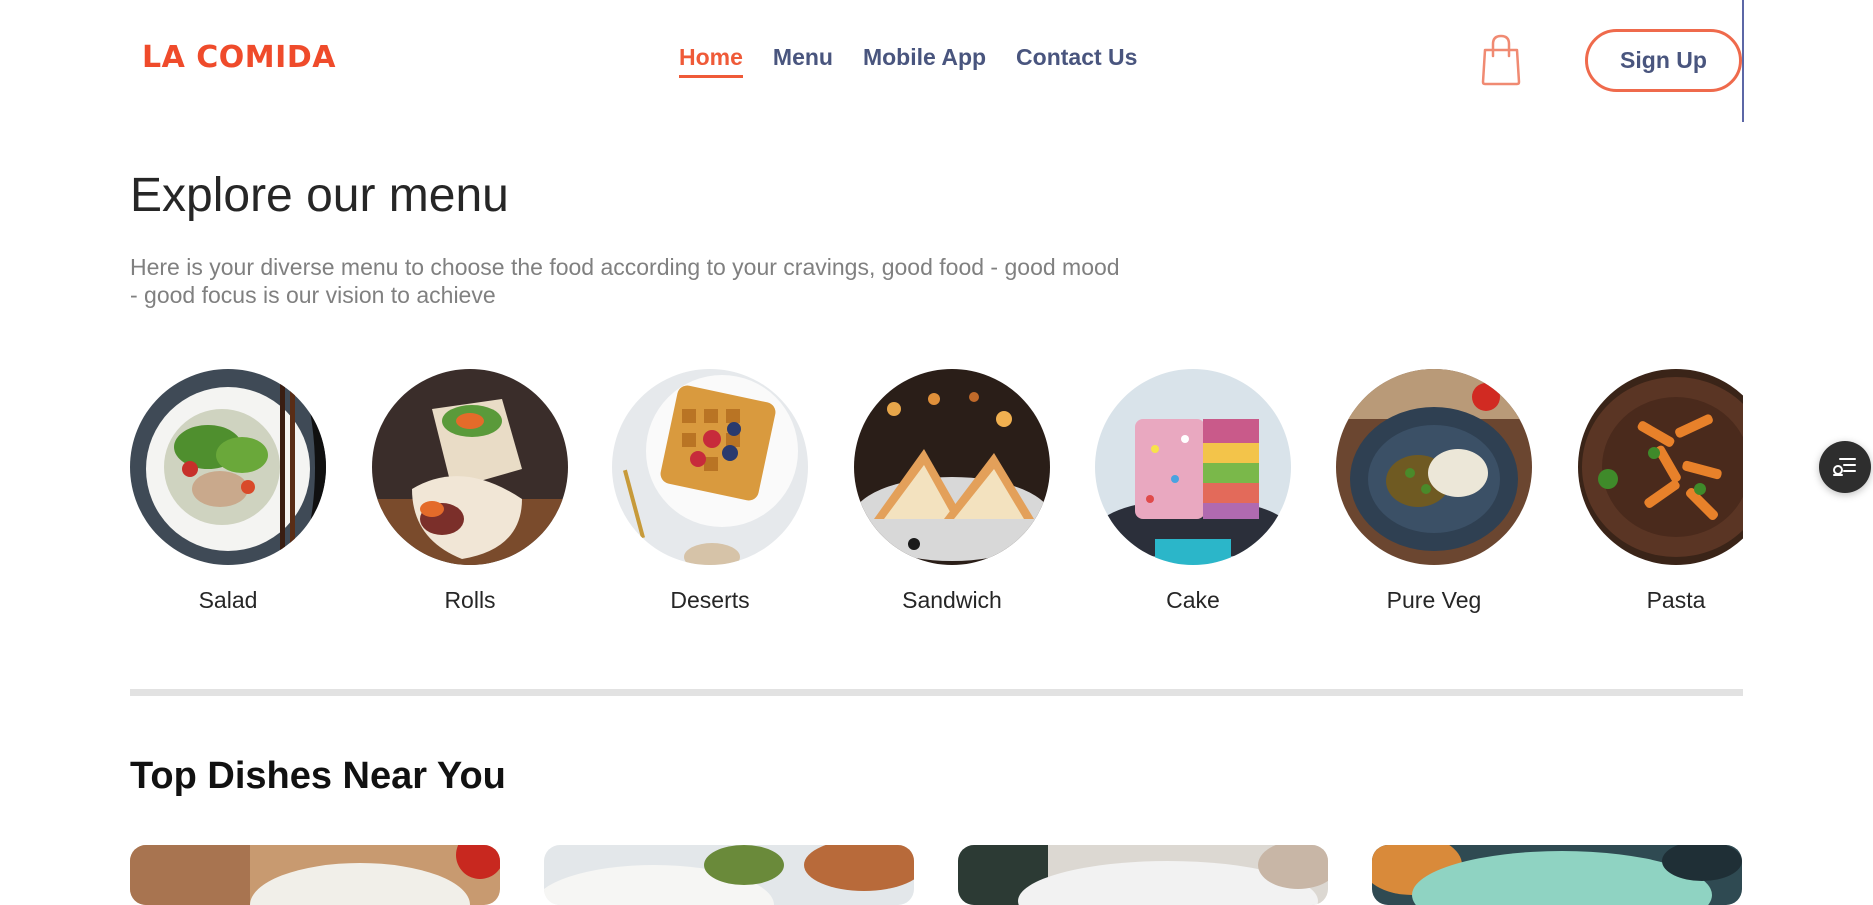 The image size is (1873, 905). I want to click on menu-item-pure-veg: Pure Veg, so click(1434, 491).